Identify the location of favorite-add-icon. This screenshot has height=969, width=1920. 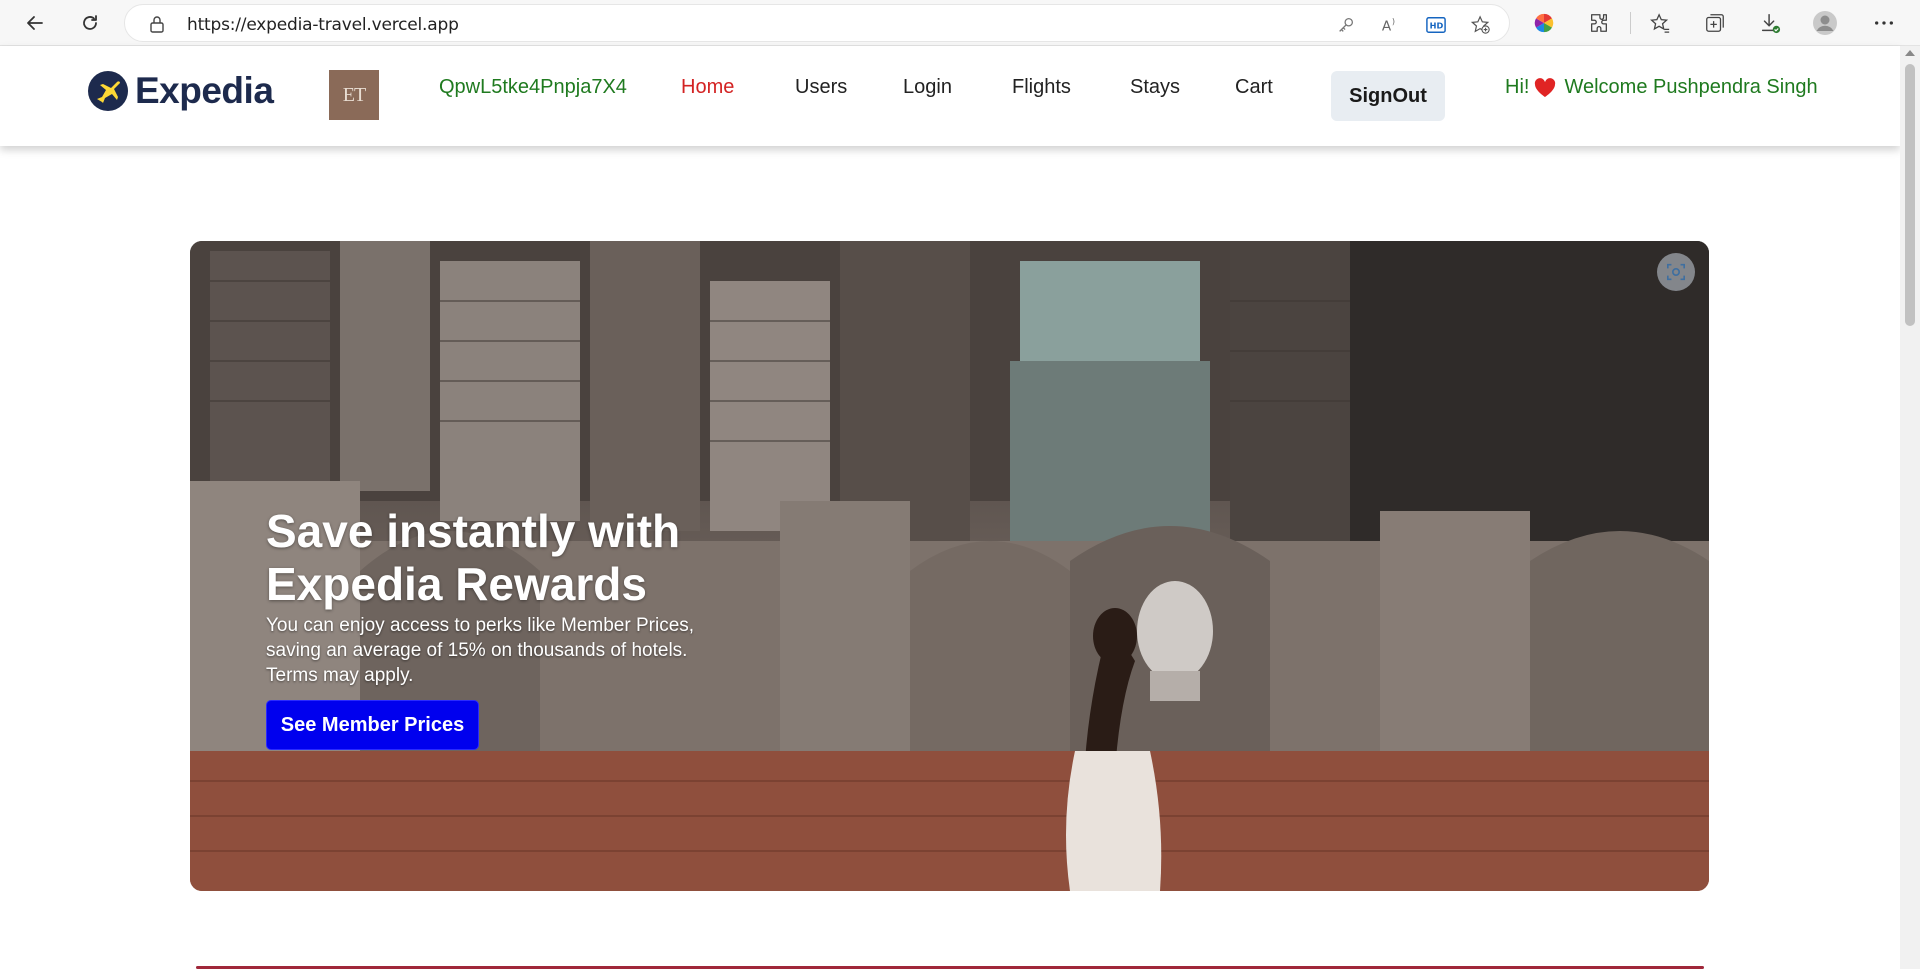
(1481, 25).